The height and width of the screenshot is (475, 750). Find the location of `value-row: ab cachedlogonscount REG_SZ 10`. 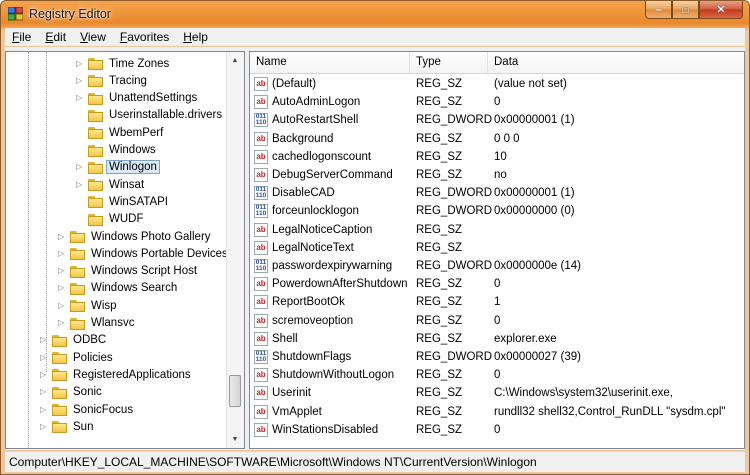

value-row: ab cachedlogonscount REG_SZ 10 is located at coordinates (497, 157).